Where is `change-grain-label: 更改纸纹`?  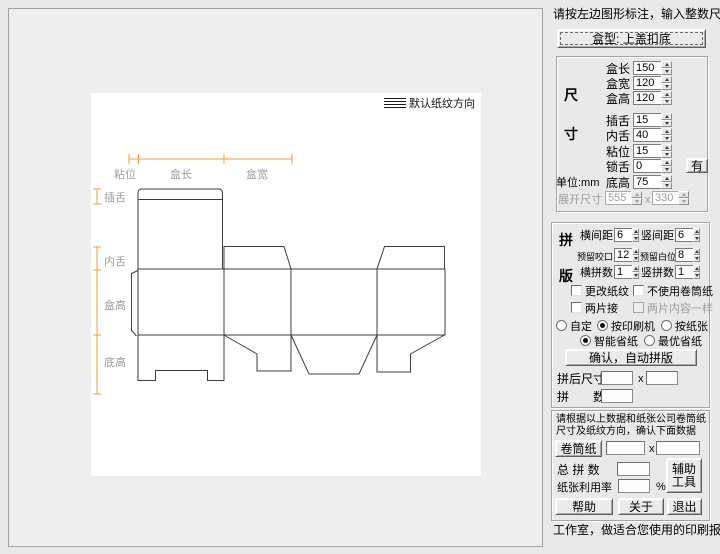 change-grain-label: 更改纸纹 is located at coordinates (607, 292).